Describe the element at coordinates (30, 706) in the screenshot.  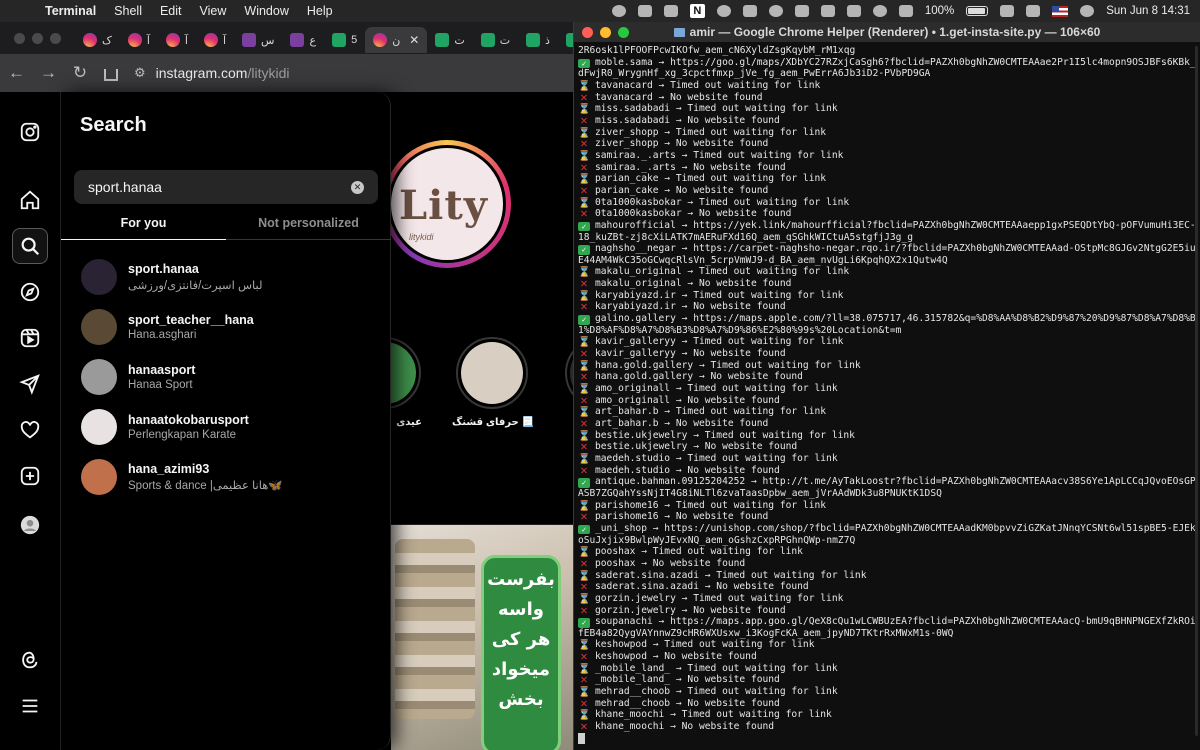
I see `more-menu-icon` at that location.